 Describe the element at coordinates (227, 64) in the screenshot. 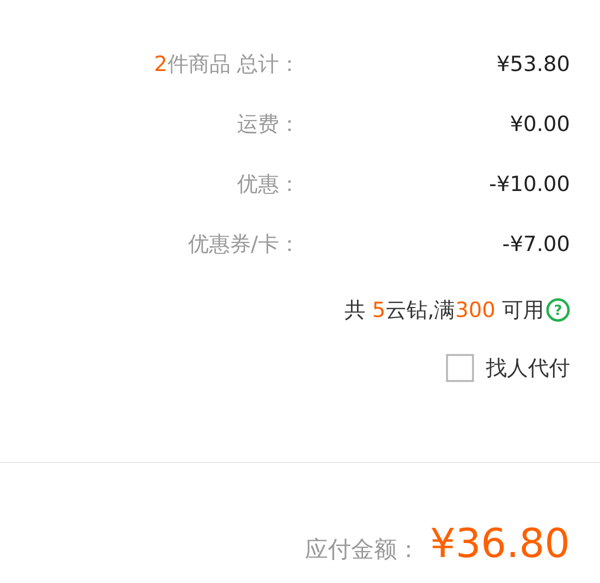

I see `summary-label: 2件商品 总计：` at that location.